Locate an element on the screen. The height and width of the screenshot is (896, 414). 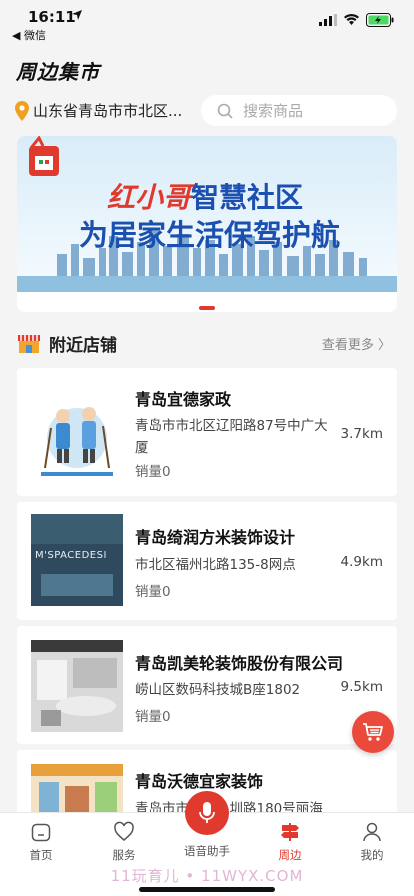
tab-label: 服务 is located at coordinates (124, 855).